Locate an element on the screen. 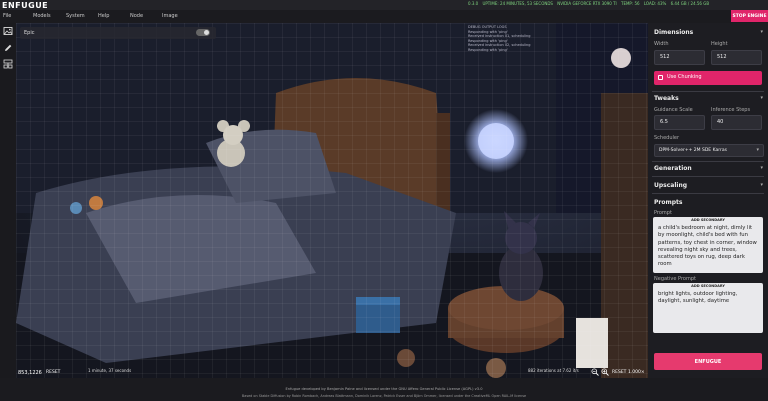  zoom-in-icon is located at coordinates (605, 372).